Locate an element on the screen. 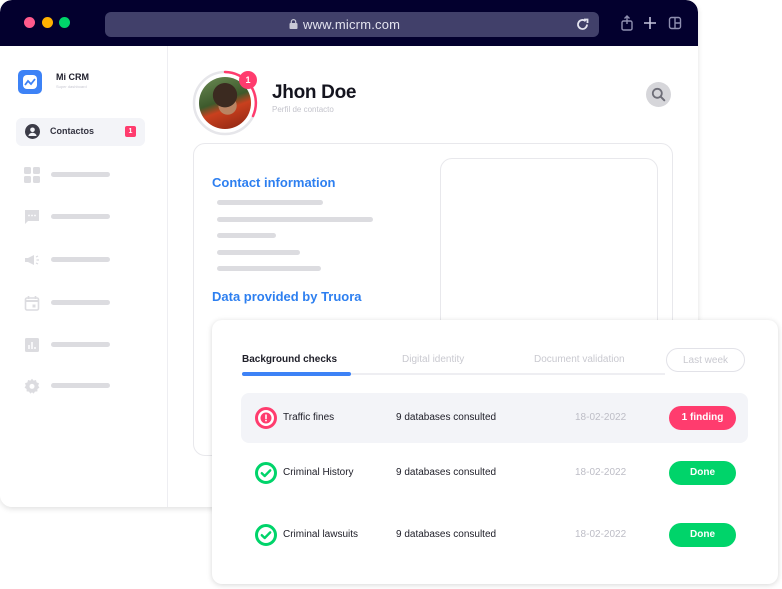 The width and height of the screenshot is (782, 589). megaphone-icon is located at coordinates (32, 260).